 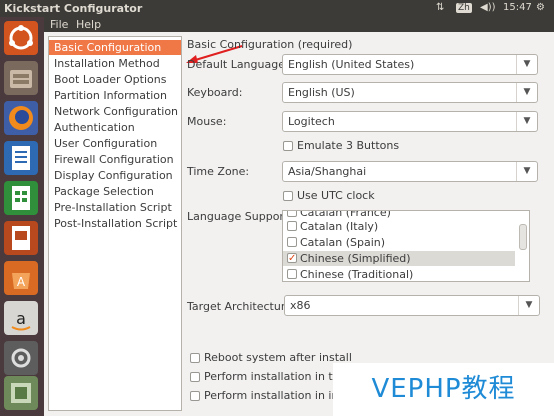 I want to click on scrollbar-thumb, so click(x=523, y=237).